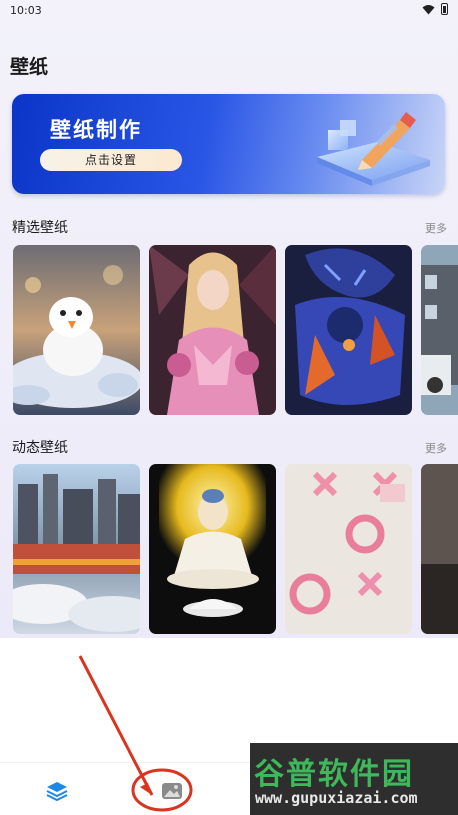 The height and width of the screenshot is (815, 458). I want to click on watermark-url: www.gupuxiazai.com, so click(336, 798).